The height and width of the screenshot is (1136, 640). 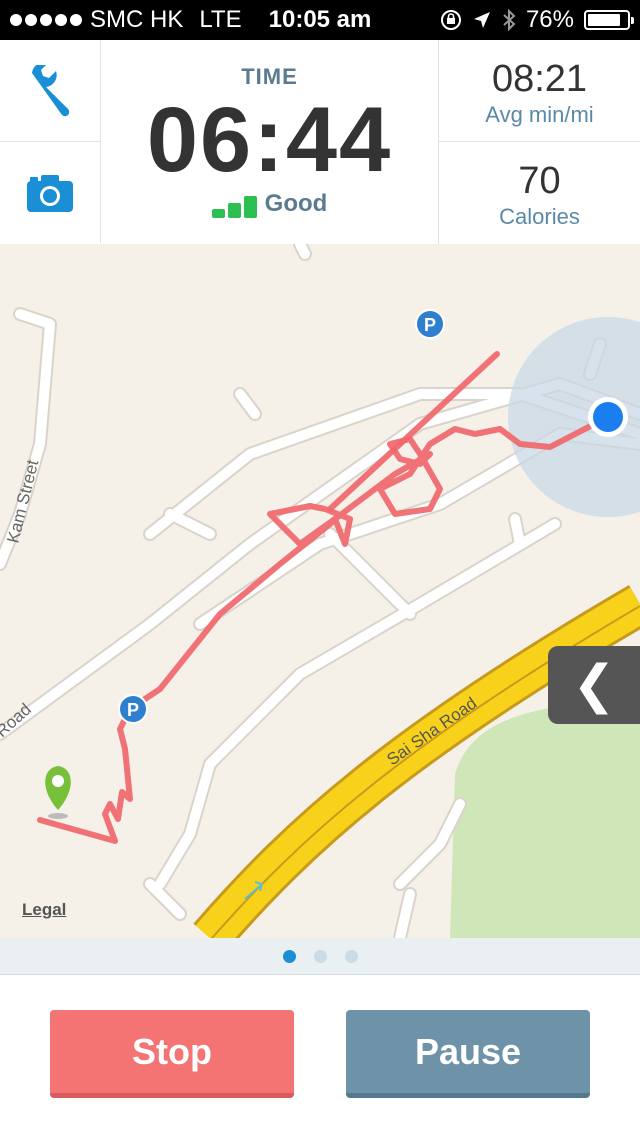 I want to click on elapsed-time: 06:44, so click(x=269, y=140).